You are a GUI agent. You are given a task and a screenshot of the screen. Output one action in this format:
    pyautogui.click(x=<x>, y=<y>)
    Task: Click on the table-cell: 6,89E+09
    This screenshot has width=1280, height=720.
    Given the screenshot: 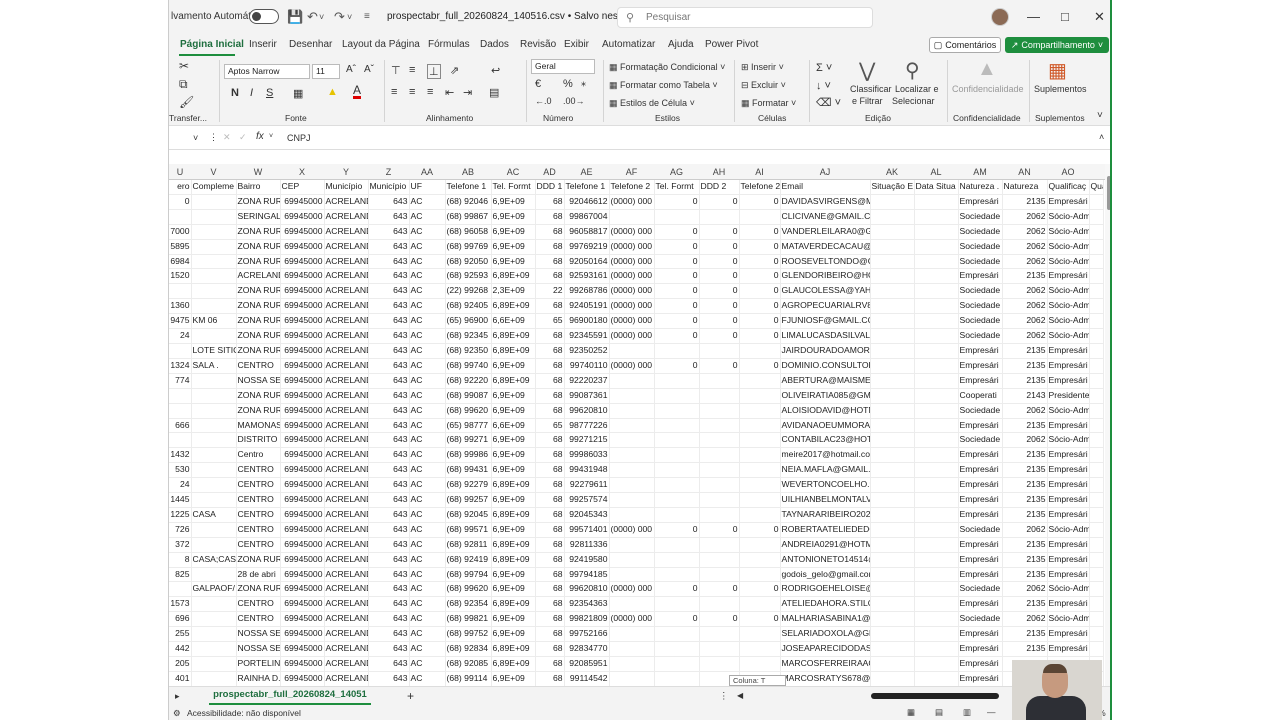 What is the action you would take?
    pyautogui.click(x=513, y=604)
    